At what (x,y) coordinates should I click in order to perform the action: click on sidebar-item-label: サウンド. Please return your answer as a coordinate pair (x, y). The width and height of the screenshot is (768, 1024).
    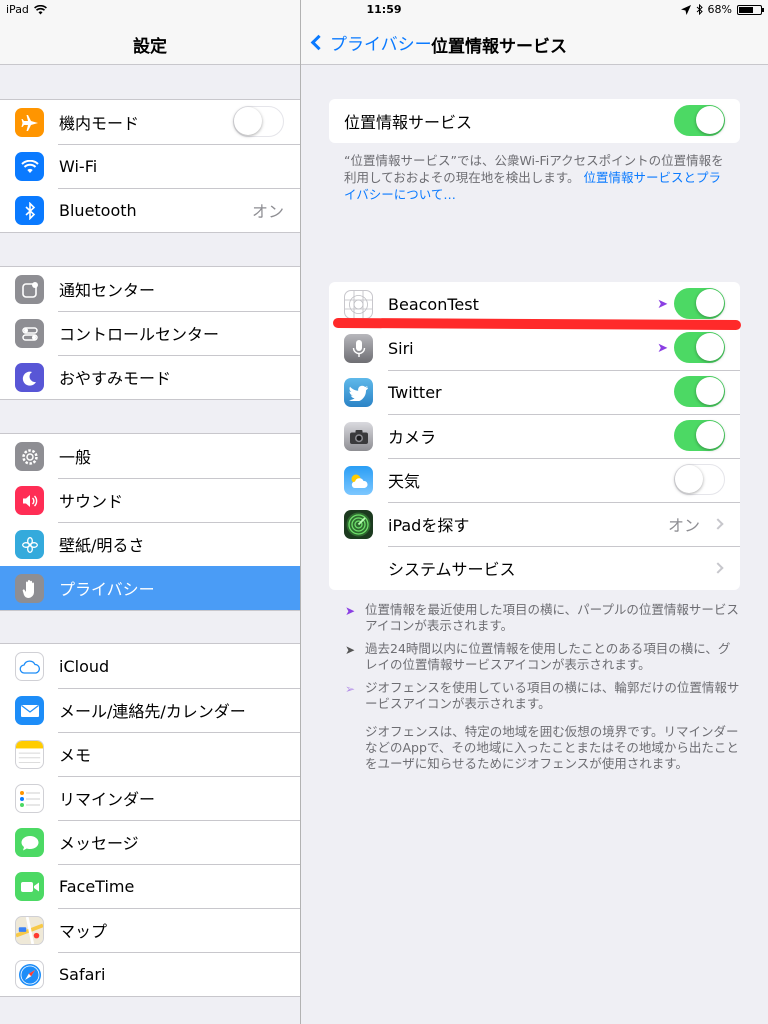
    Looking at the image, I should click on (91, 501).